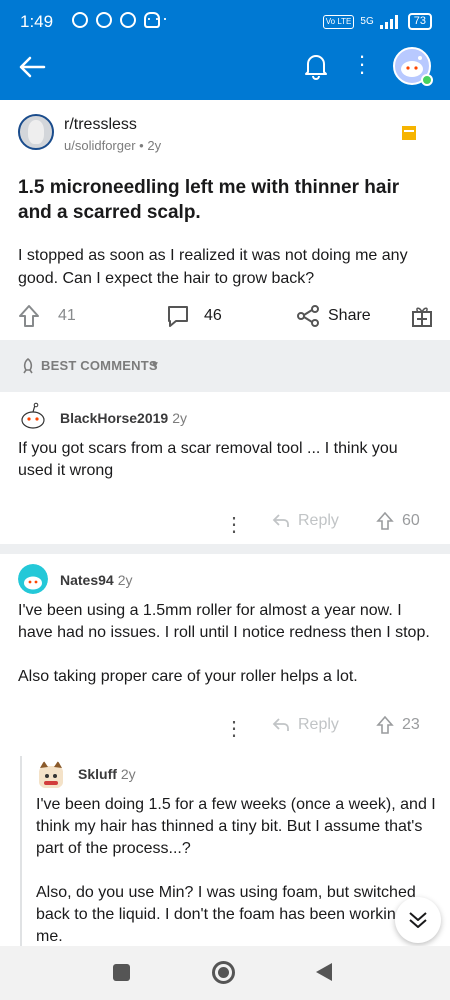 This screenshot has width=450, height=1000. I want to click on network-label: 5G, so click(367, 21).